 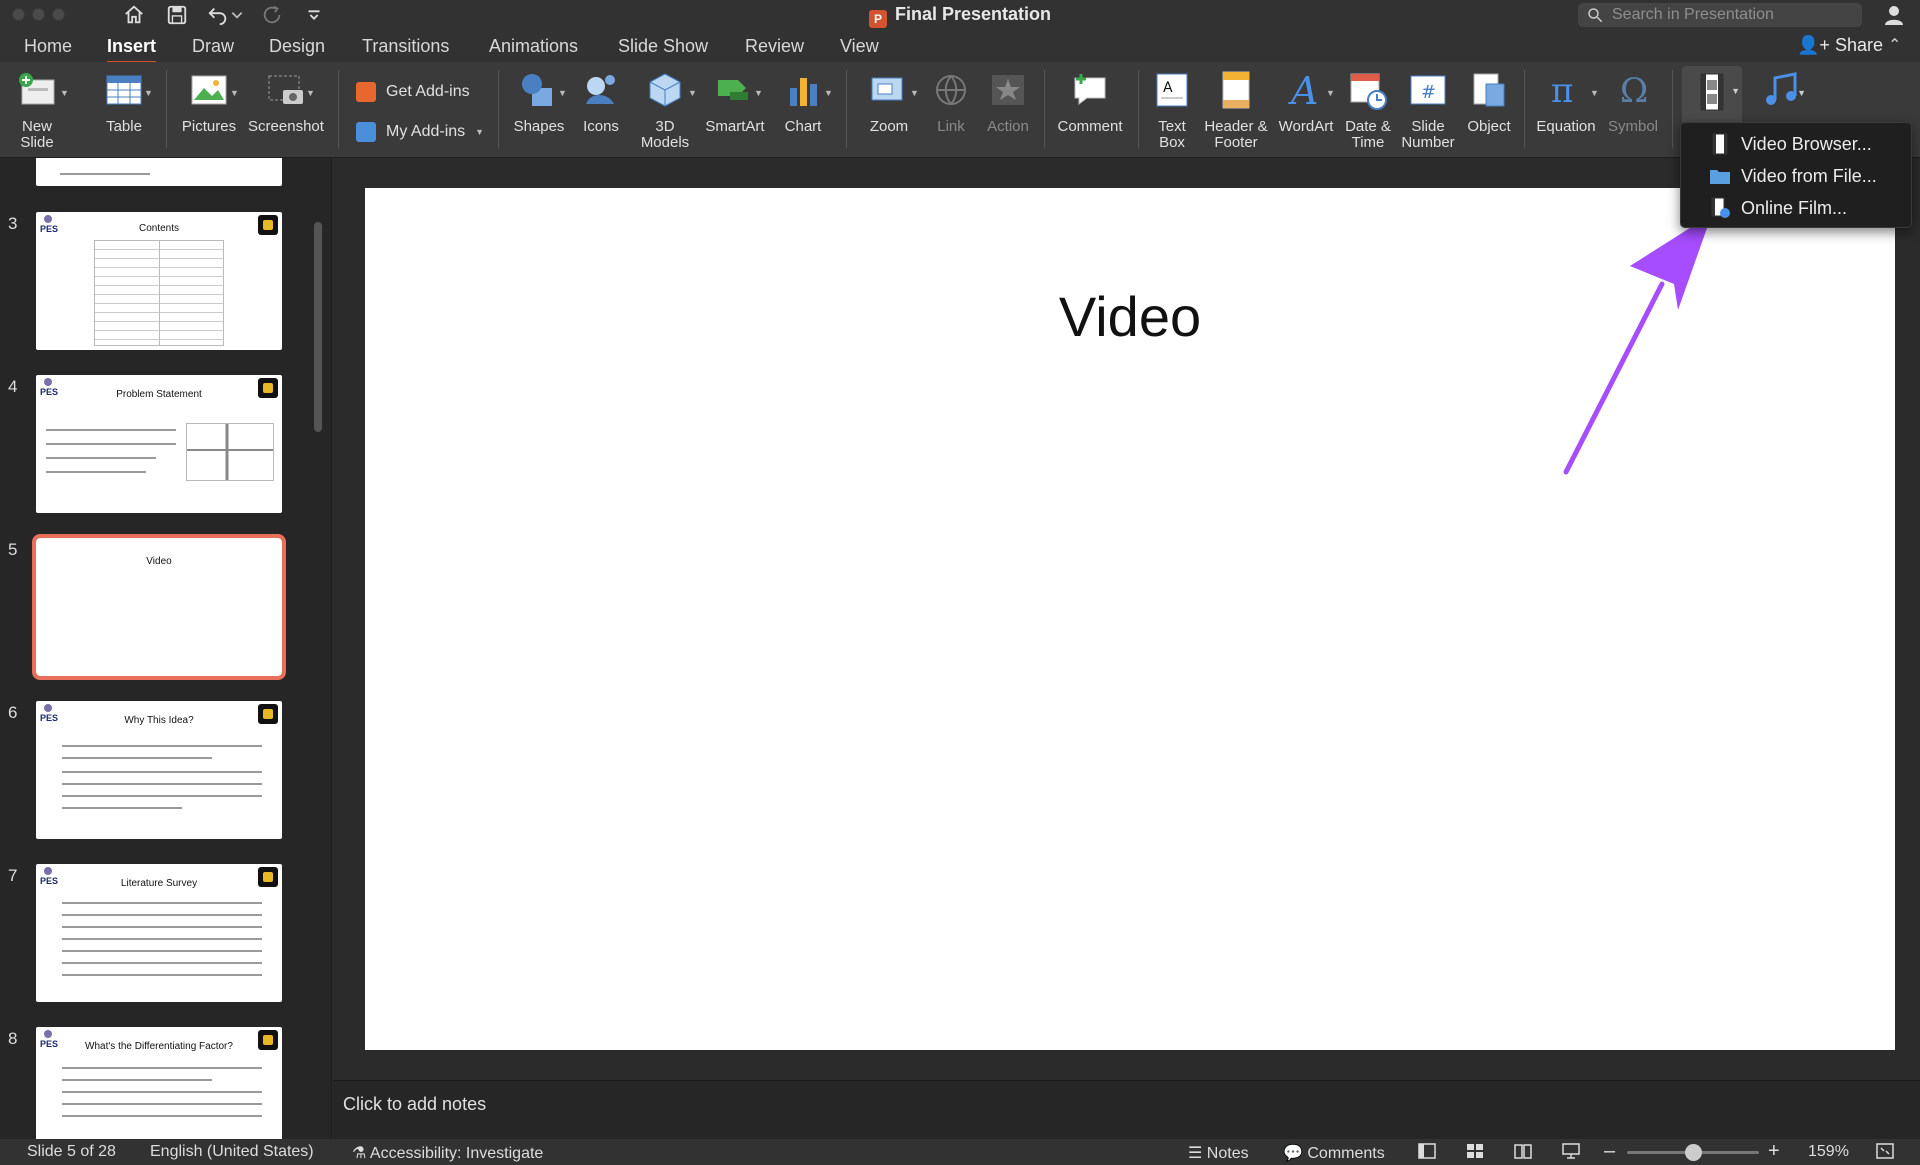 What do you see at coordinates (13, 549) in the screenshot?
I see `slide-number-5: 5` at bounding box center [13, 549].